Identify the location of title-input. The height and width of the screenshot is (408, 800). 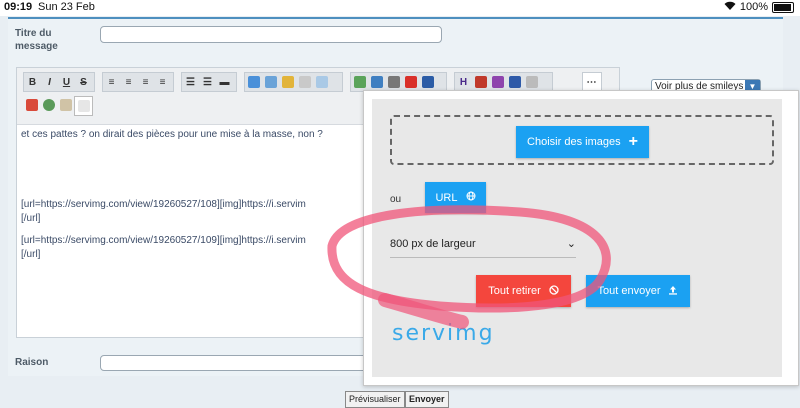
(271, 34).